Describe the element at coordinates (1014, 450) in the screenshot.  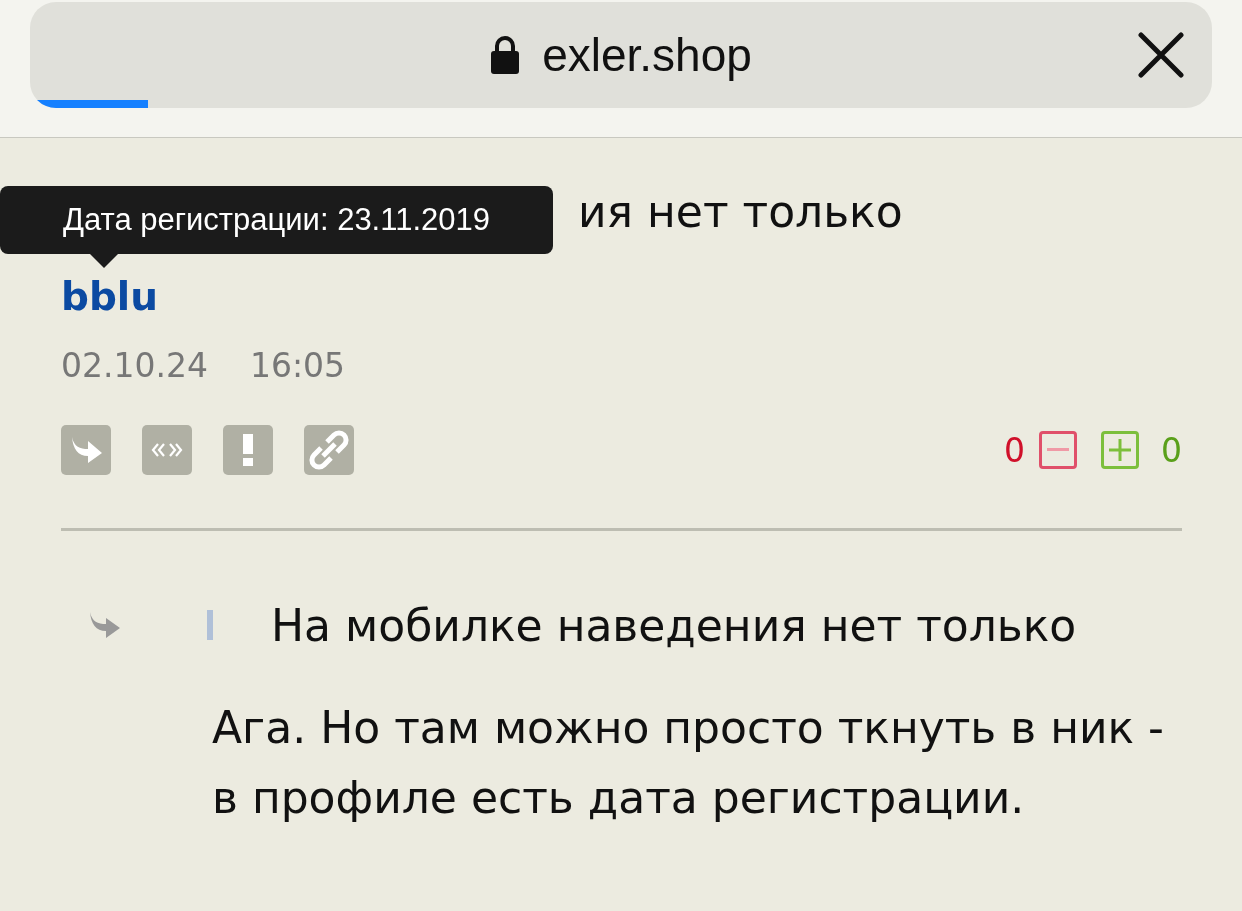
I see `minus-count: 0` at that location.